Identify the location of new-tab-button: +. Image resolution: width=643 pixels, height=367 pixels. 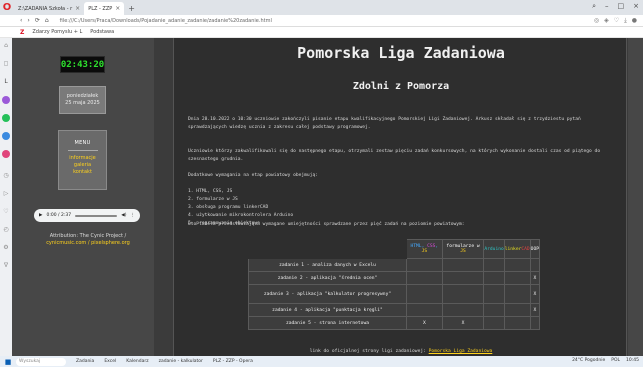
(131, 8).